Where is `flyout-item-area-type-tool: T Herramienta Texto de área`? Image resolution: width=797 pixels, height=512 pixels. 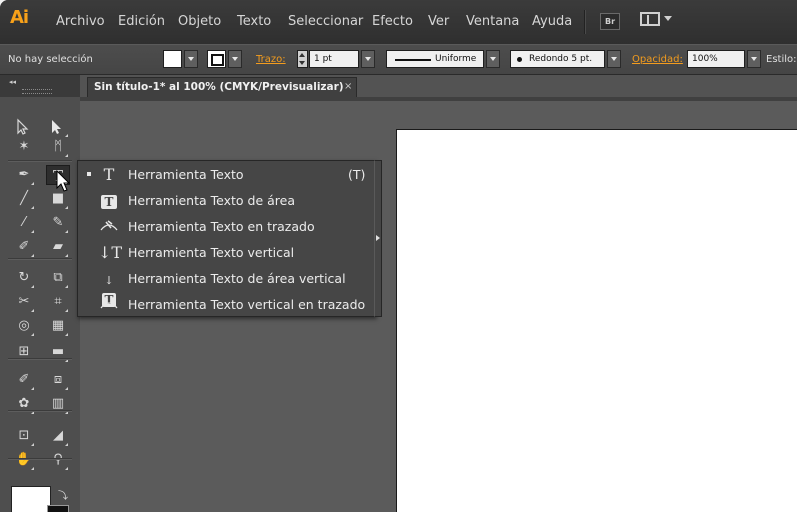
flyout-item-area-type-tool: T Herramienta Texto de área is located at coordinates (226, 201).